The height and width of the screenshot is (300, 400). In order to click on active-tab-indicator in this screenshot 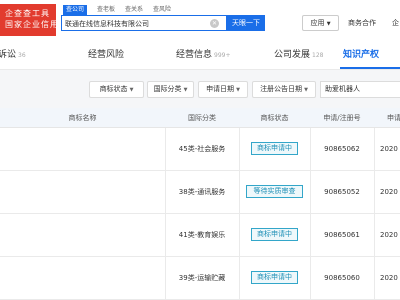, I will do `click(370, 68)`.